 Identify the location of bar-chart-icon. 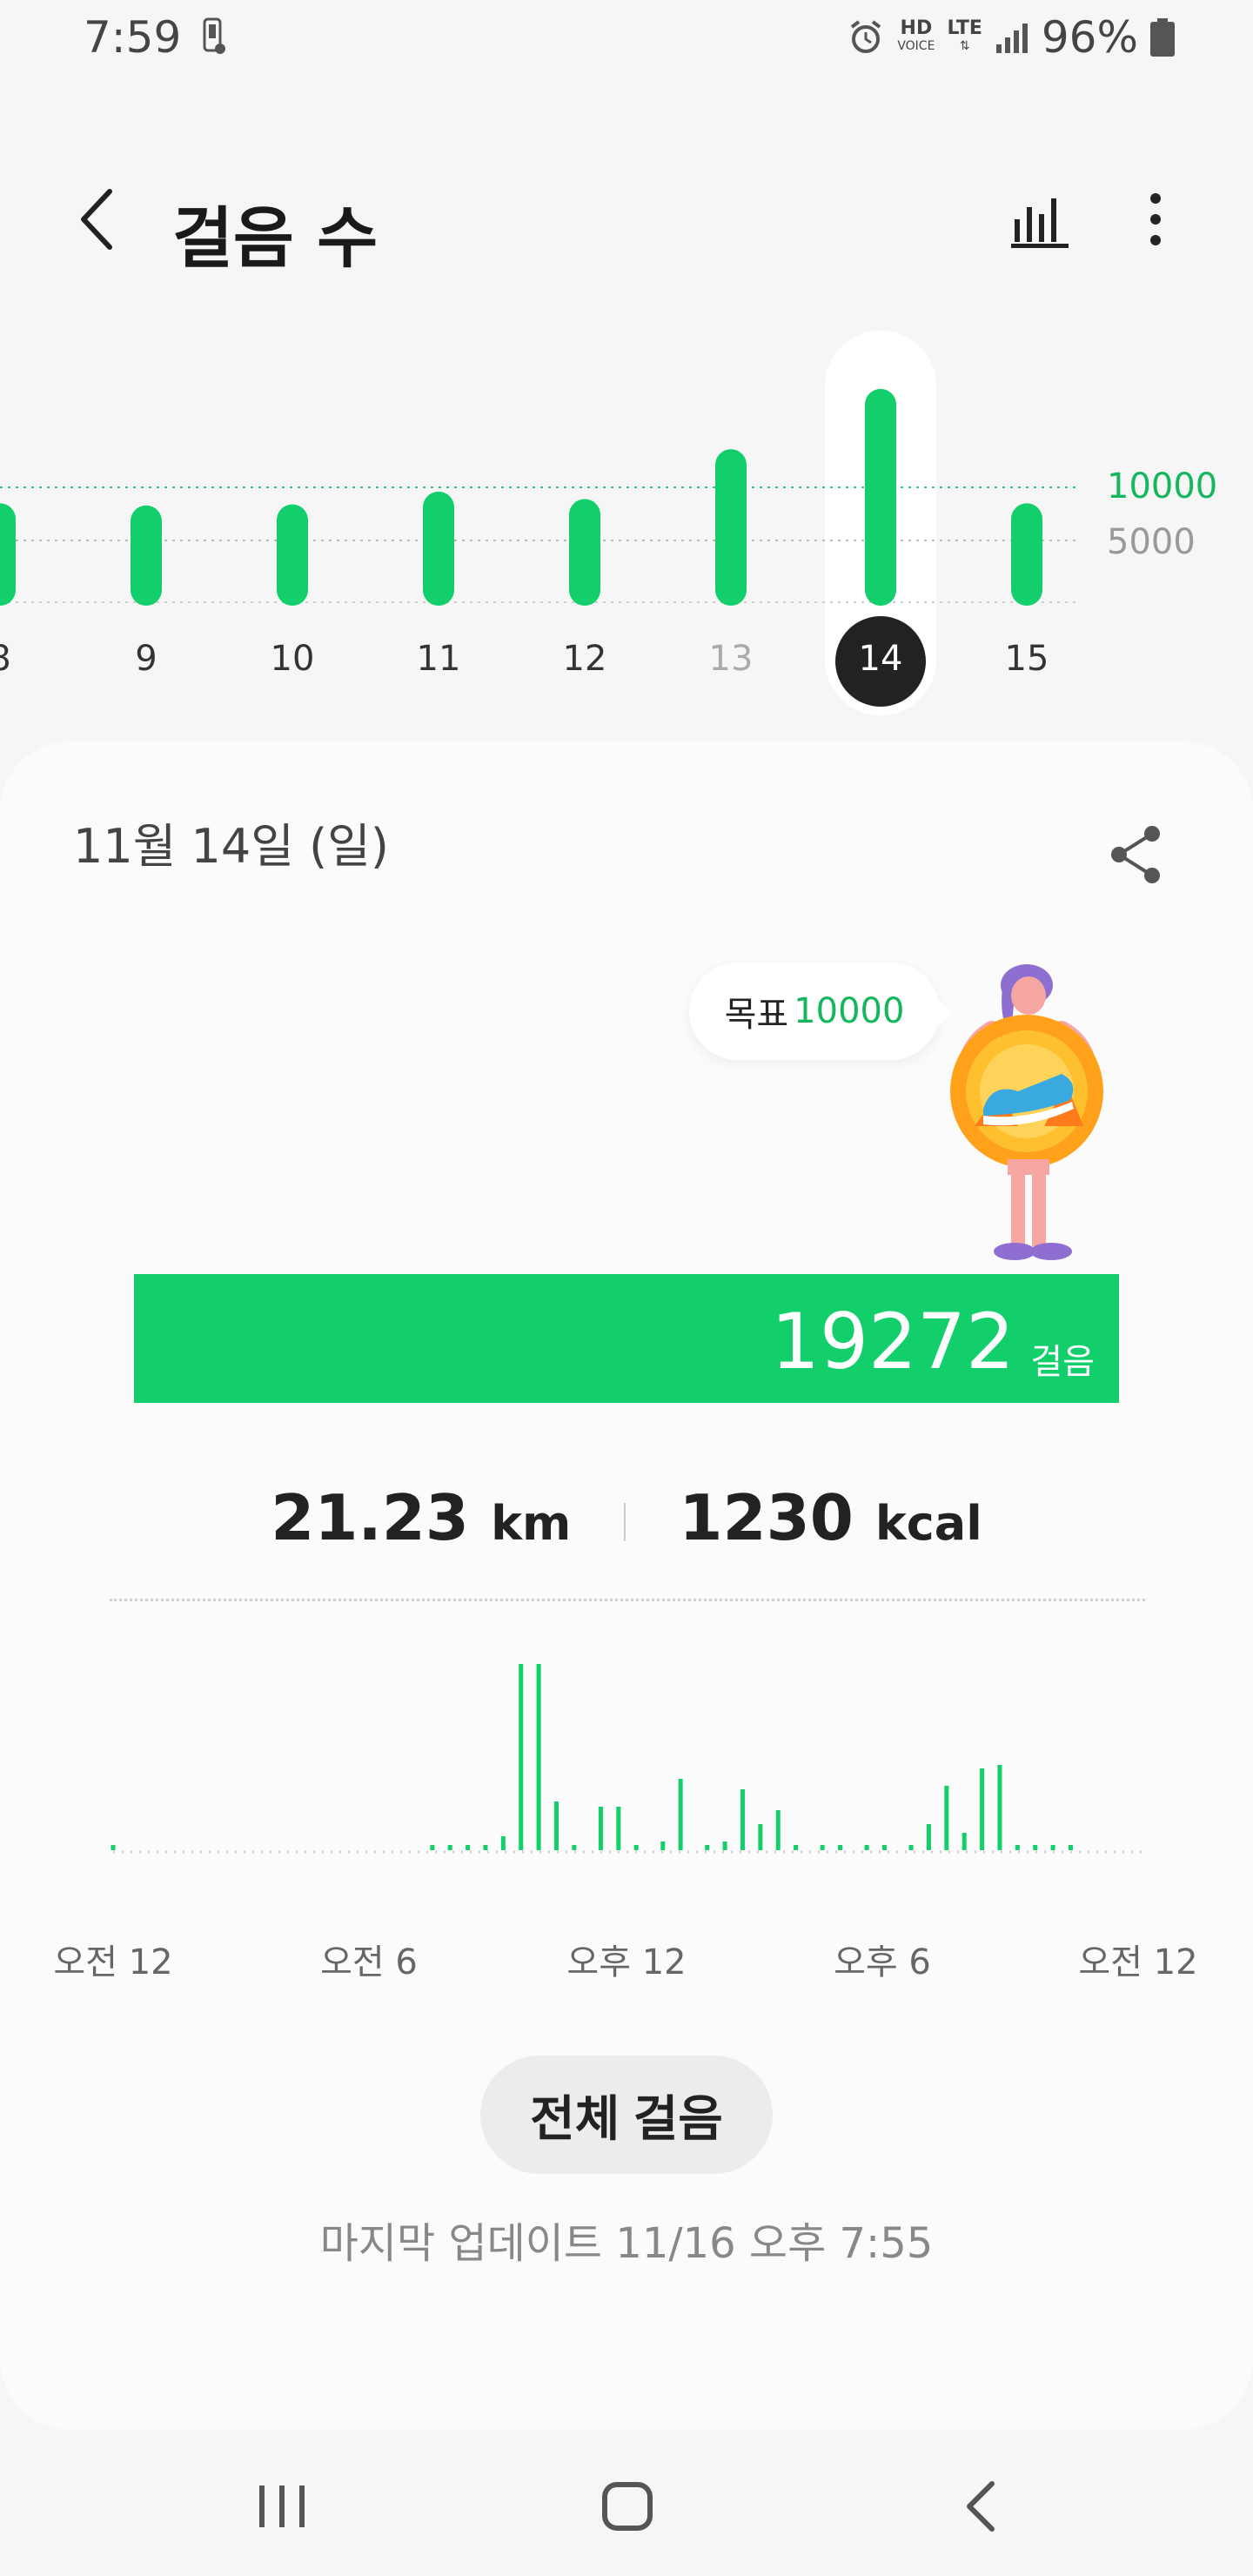
(1040, 220).